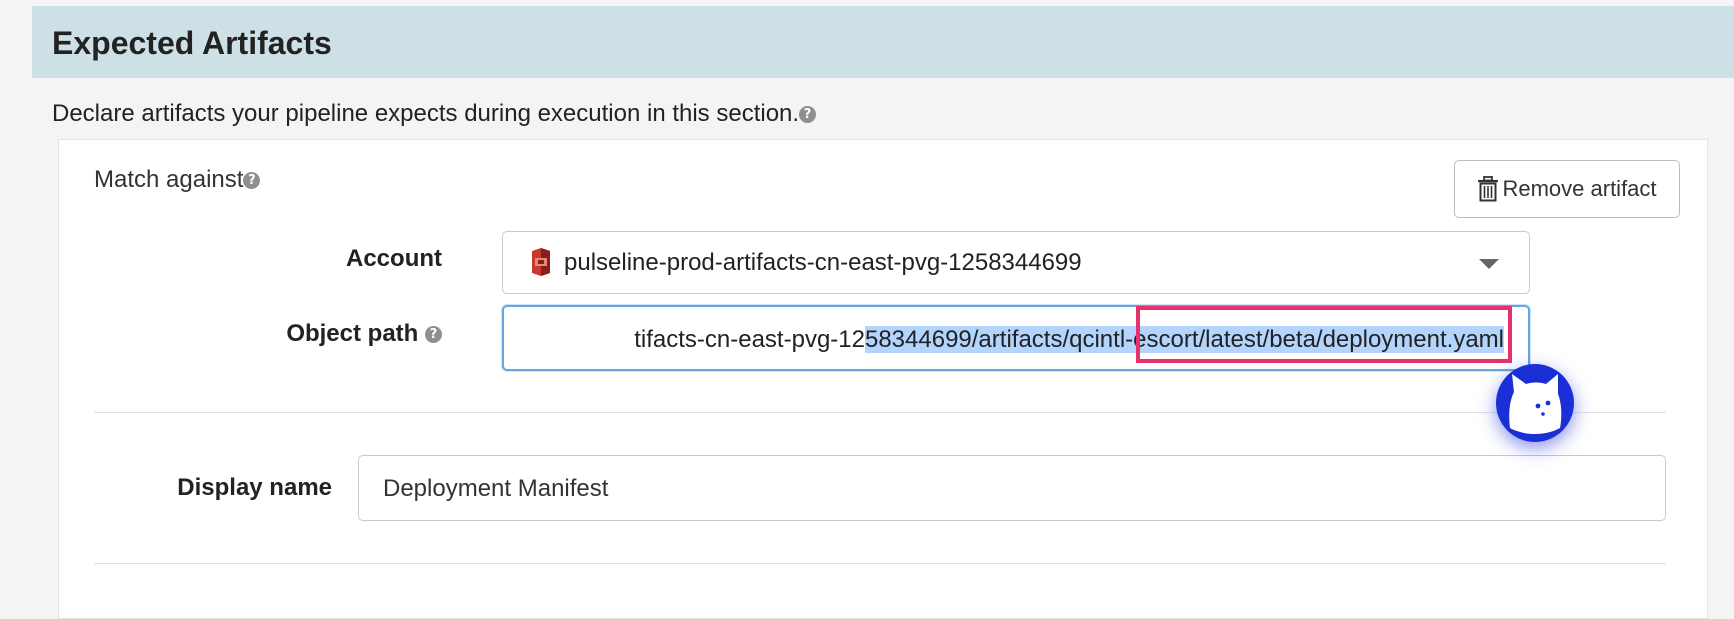  I want to click on chevron-down-icon, so click(1489, 264).